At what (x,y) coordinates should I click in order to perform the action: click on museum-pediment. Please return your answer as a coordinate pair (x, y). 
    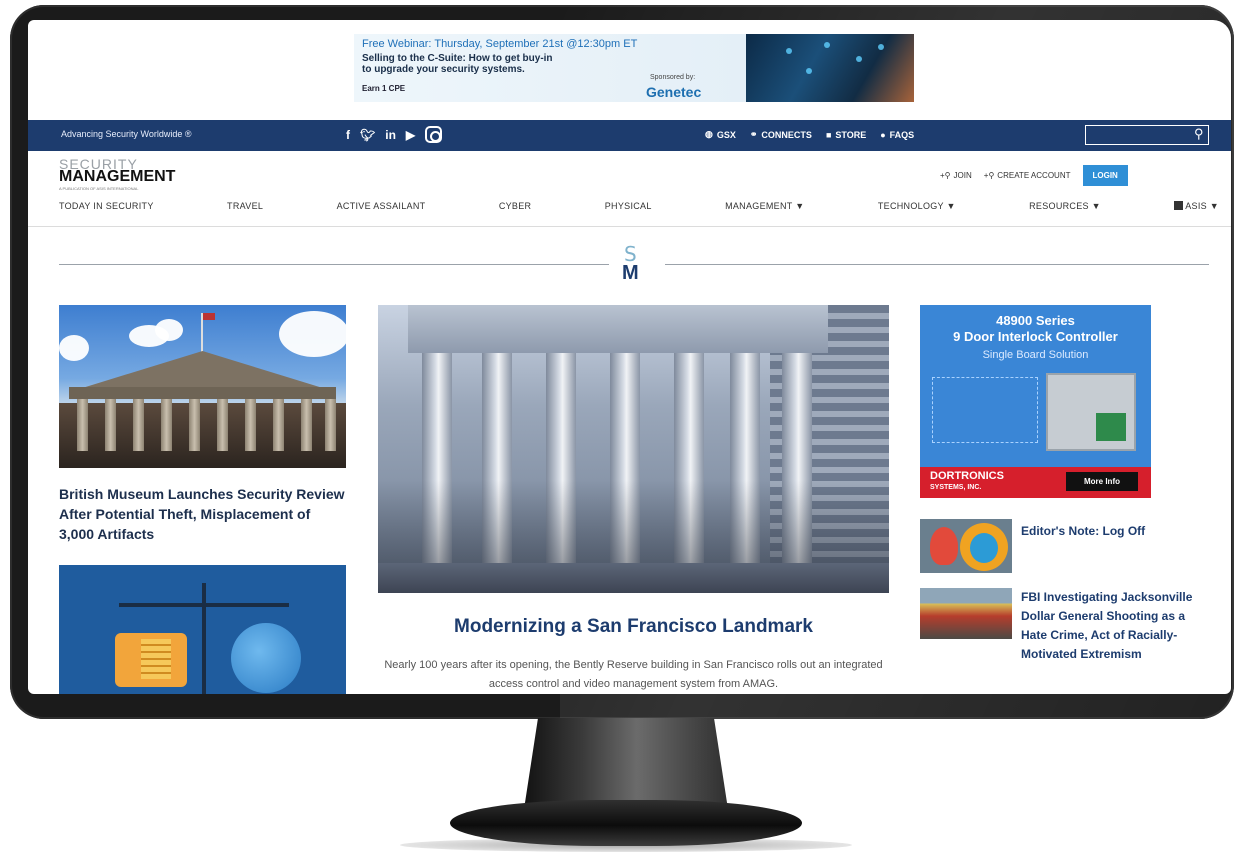
    Looking at the image, I should click on (202, 370).